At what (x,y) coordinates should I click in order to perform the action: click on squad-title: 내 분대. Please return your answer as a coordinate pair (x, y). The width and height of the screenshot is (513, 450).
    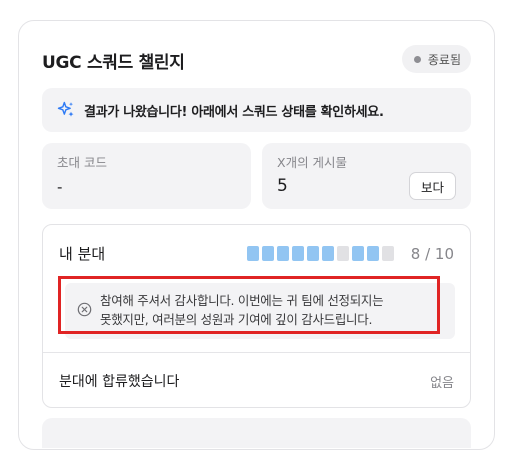
    Looking at the image, I should click on (82, 254).